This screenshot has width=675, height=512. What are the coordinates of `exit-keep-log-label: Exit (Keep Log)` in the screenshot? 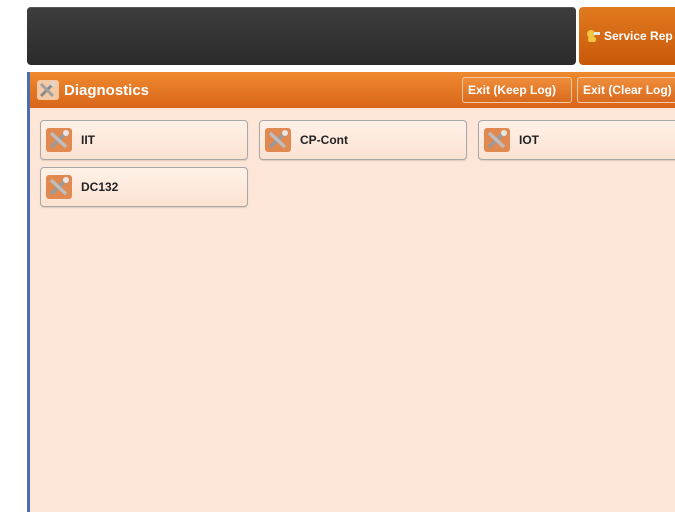 It's located at (512, 90).